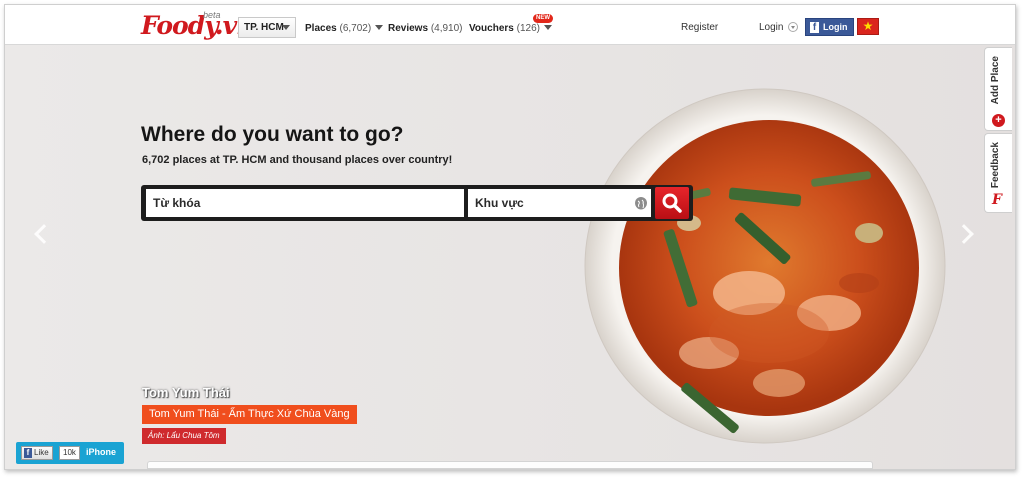 This screenshot has height=478, width=1024. Describe the element at coordinates (964, 234) in the screenshot. I see `next-slide-arrow-icon` at that location.